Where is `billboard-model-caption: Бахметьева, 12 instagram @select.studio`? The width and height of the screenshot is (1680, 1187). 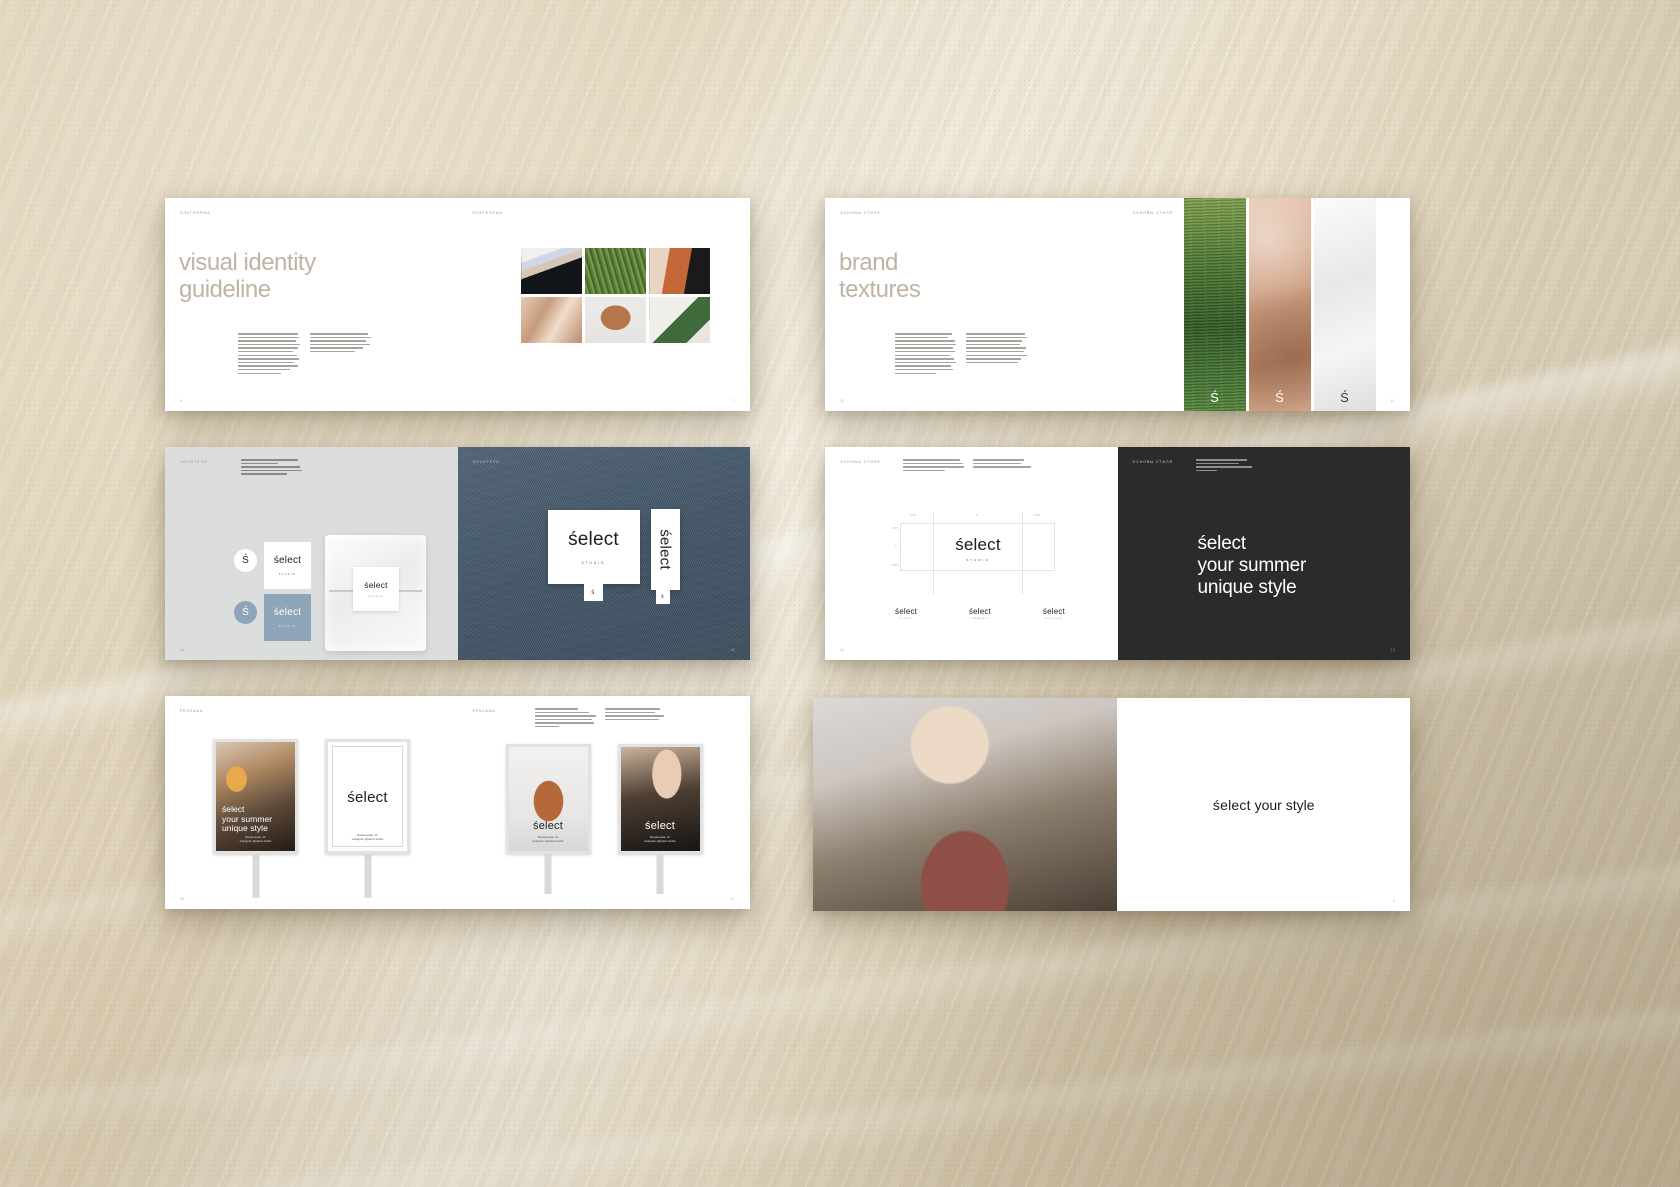
billboard-model-caption: Бахметьева, 12 instagram @select.studio is located at coordinates (255, 840).